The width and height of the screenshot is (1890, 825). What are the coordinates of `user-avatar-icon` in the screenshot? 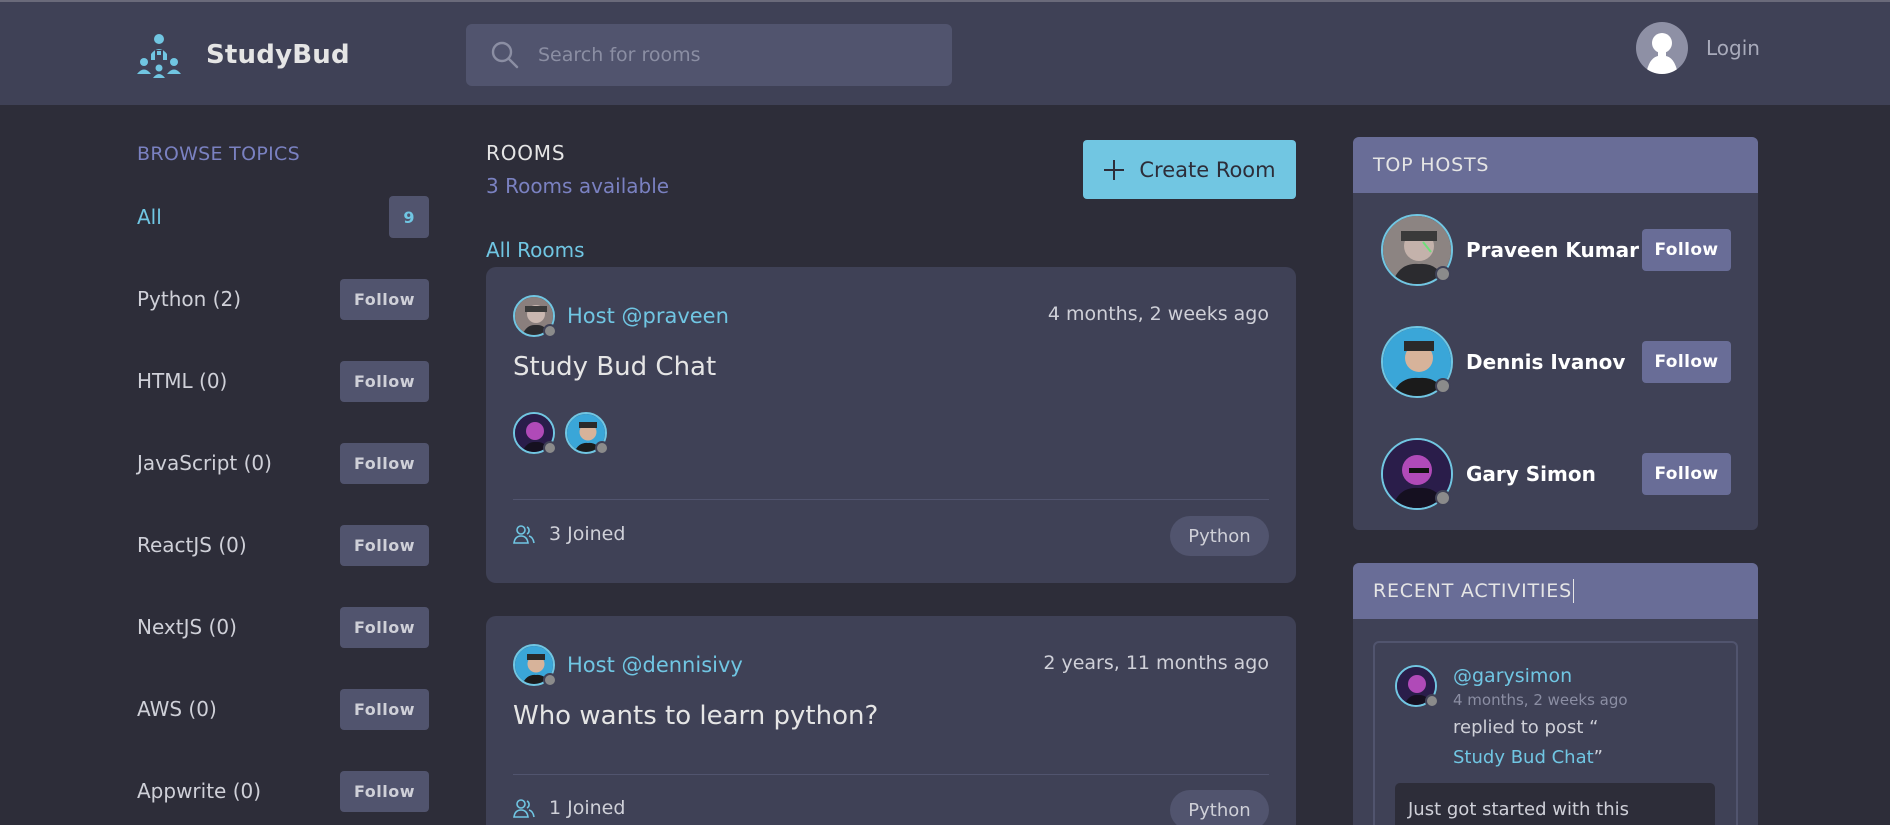 It's located at (1662, 48).